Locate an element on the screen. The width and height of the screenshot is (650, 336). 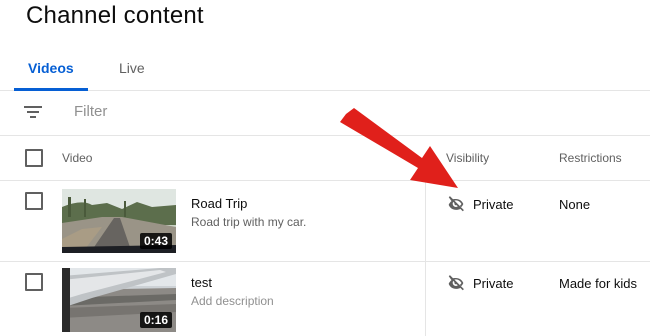
eye-off-icon is located at coordinates (456, 283).